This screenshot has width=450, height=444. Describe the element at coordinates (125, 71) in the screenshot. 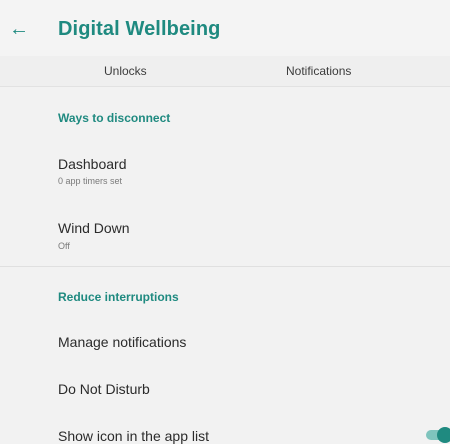

I see `tab-unlocks: Unlocks` at that location.